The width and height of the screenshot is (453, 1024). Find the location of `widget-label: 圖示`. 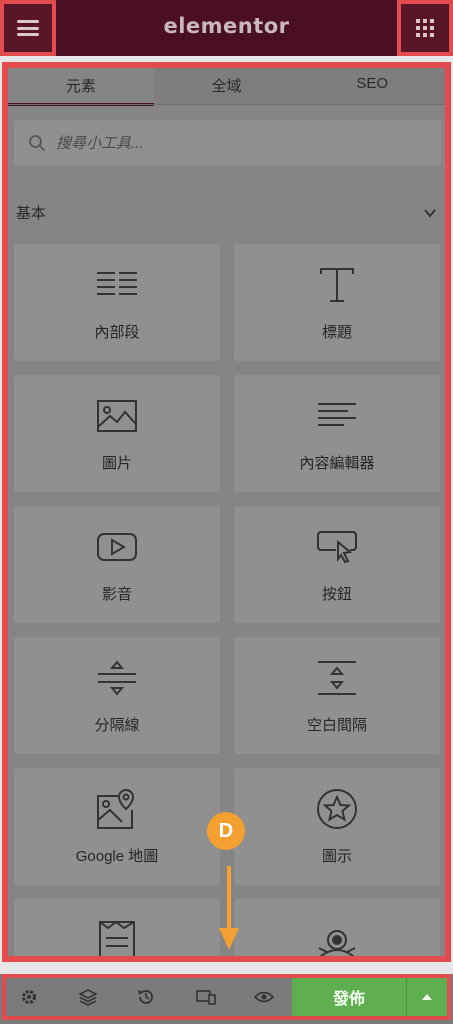

widget-label: 圖示 is located at coordinates (336, 856).